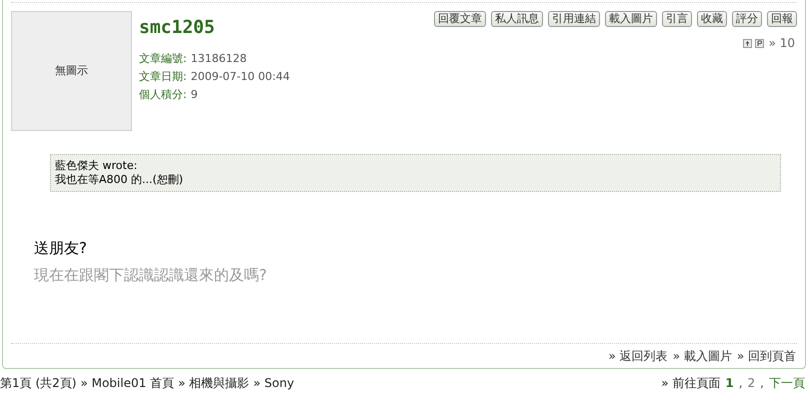 Image resolution: width=810 pixels, height=404 pixels. What do you see at coordinates (574, 19) in the screenshot?
I see `action-button: 引用連結` at bounding box center [574, 19].